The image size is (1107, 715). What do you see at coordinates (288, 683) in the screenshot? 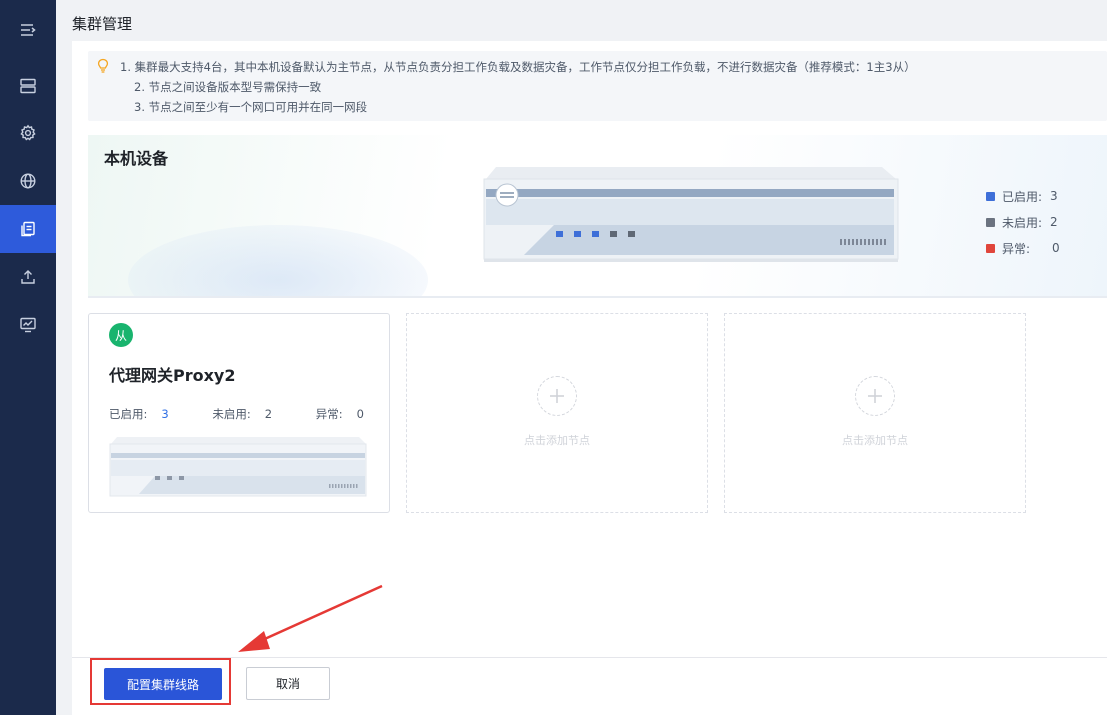
I see `cancel-button: 取消` at bounding box center [288, 683].